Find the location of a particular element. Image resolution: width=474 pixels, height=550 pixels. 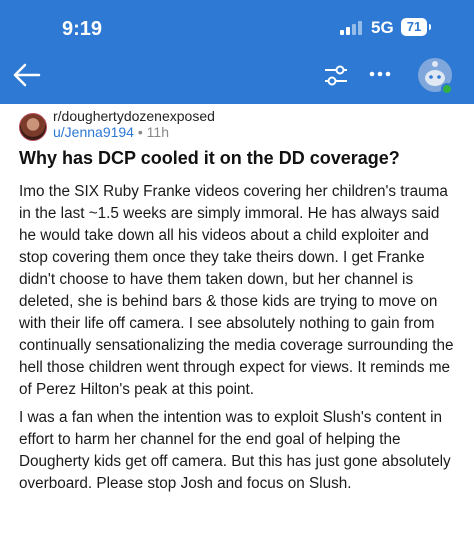

filter-button is located at coordinates (336, 75).